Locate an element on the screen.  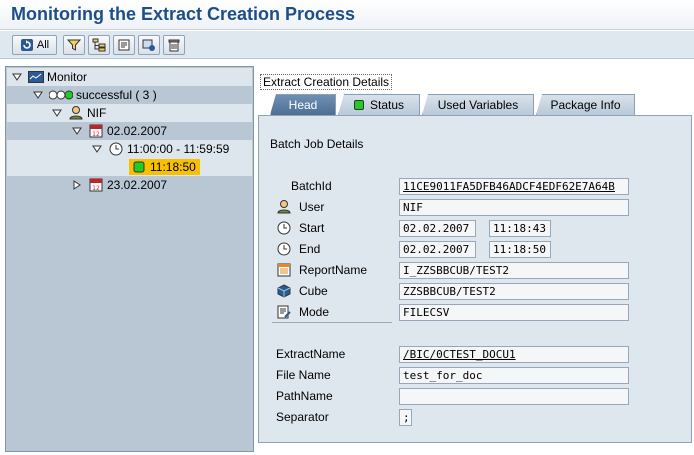
tree-item-status: successful ( 3 ) is located at coordinates (94, 95).